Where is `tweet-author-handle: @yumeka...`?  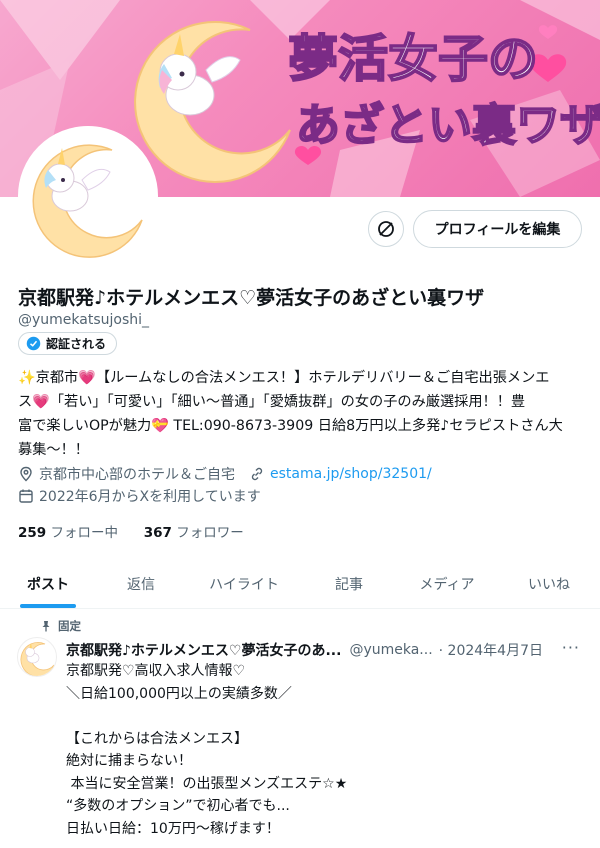
tweet-author-handle: @yumeka... is located at coordinates (390, 650).